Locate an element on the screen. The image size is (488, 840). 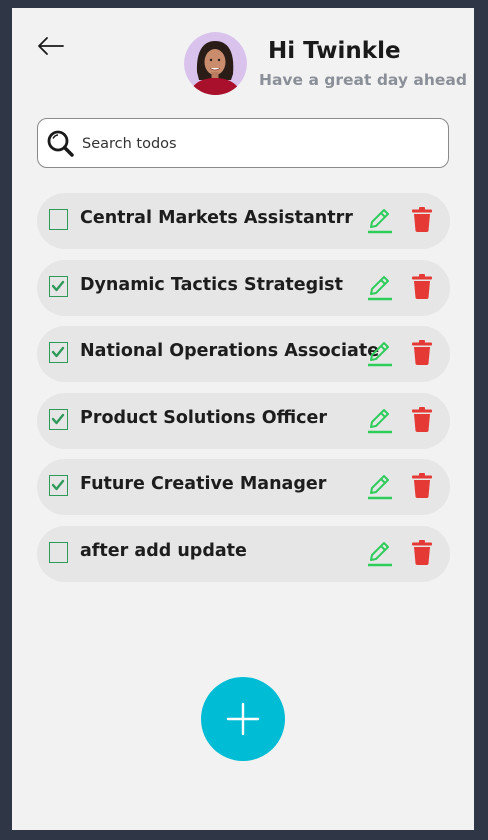
todo-text: Future Creative Manager is located at coordinates (203, 484).